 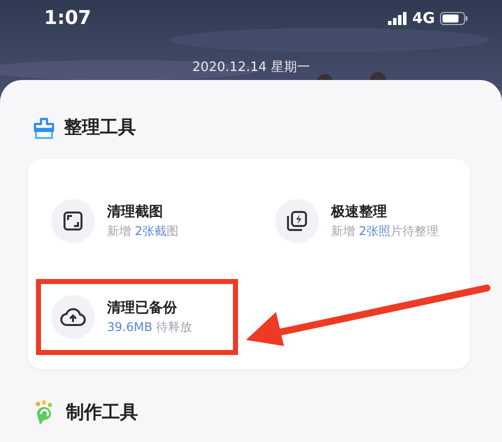 What do you see at coordinates (135, 212) in the screenshot?
I see `tool-title: 清理截图` at bounding box center [135, 212].